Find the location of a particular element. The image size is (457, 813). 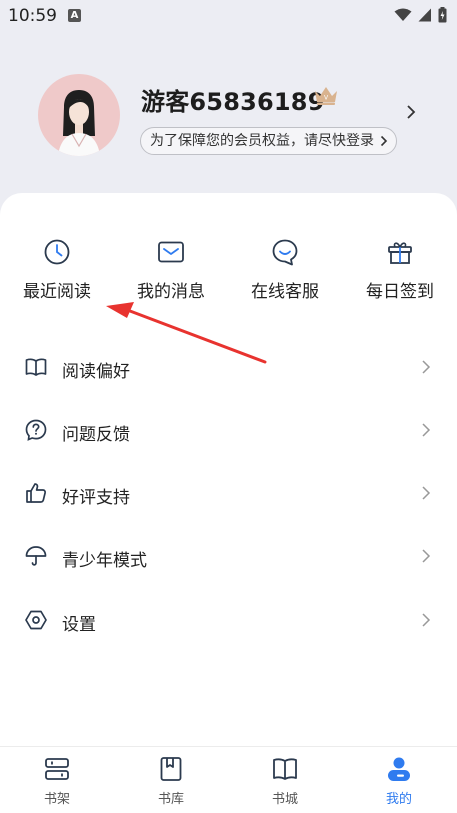

profile-icon is located at coordinates (399, 769).